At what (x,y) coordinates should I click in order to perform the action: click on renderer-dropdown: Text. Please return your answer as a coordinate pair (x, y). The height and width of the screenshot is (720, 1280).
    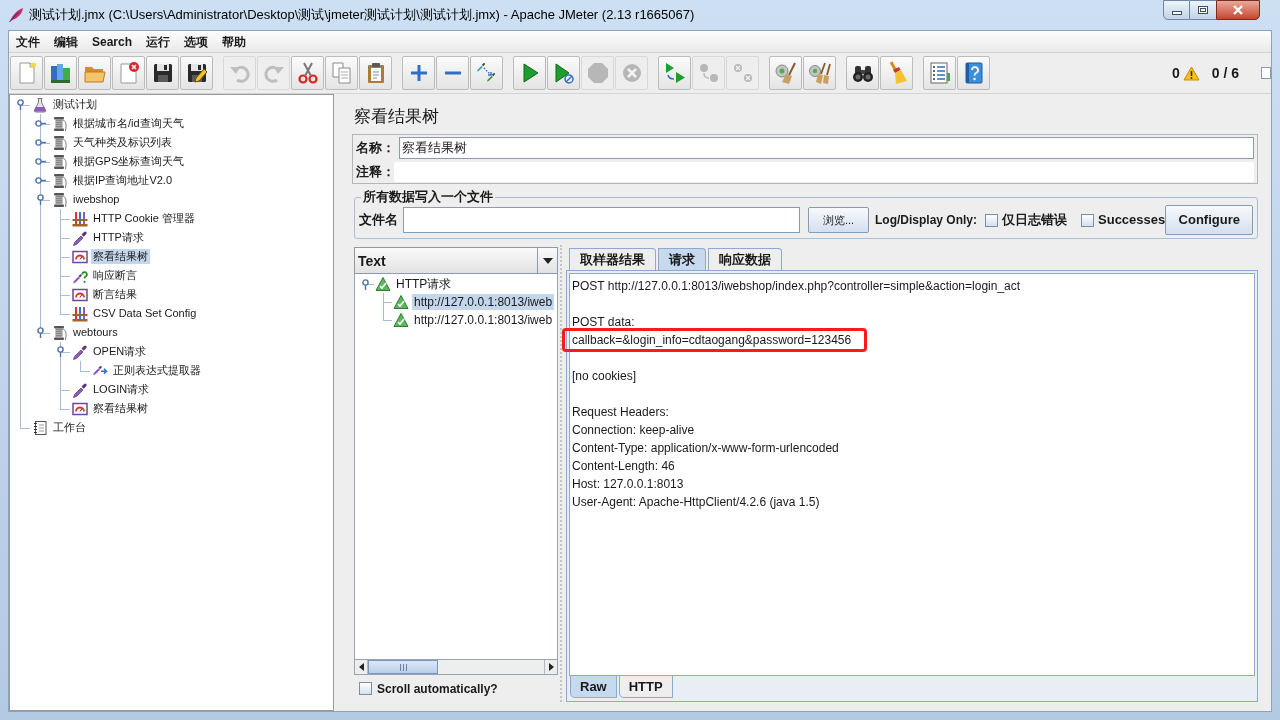
    Looking at the image, I should click on (456, 260).